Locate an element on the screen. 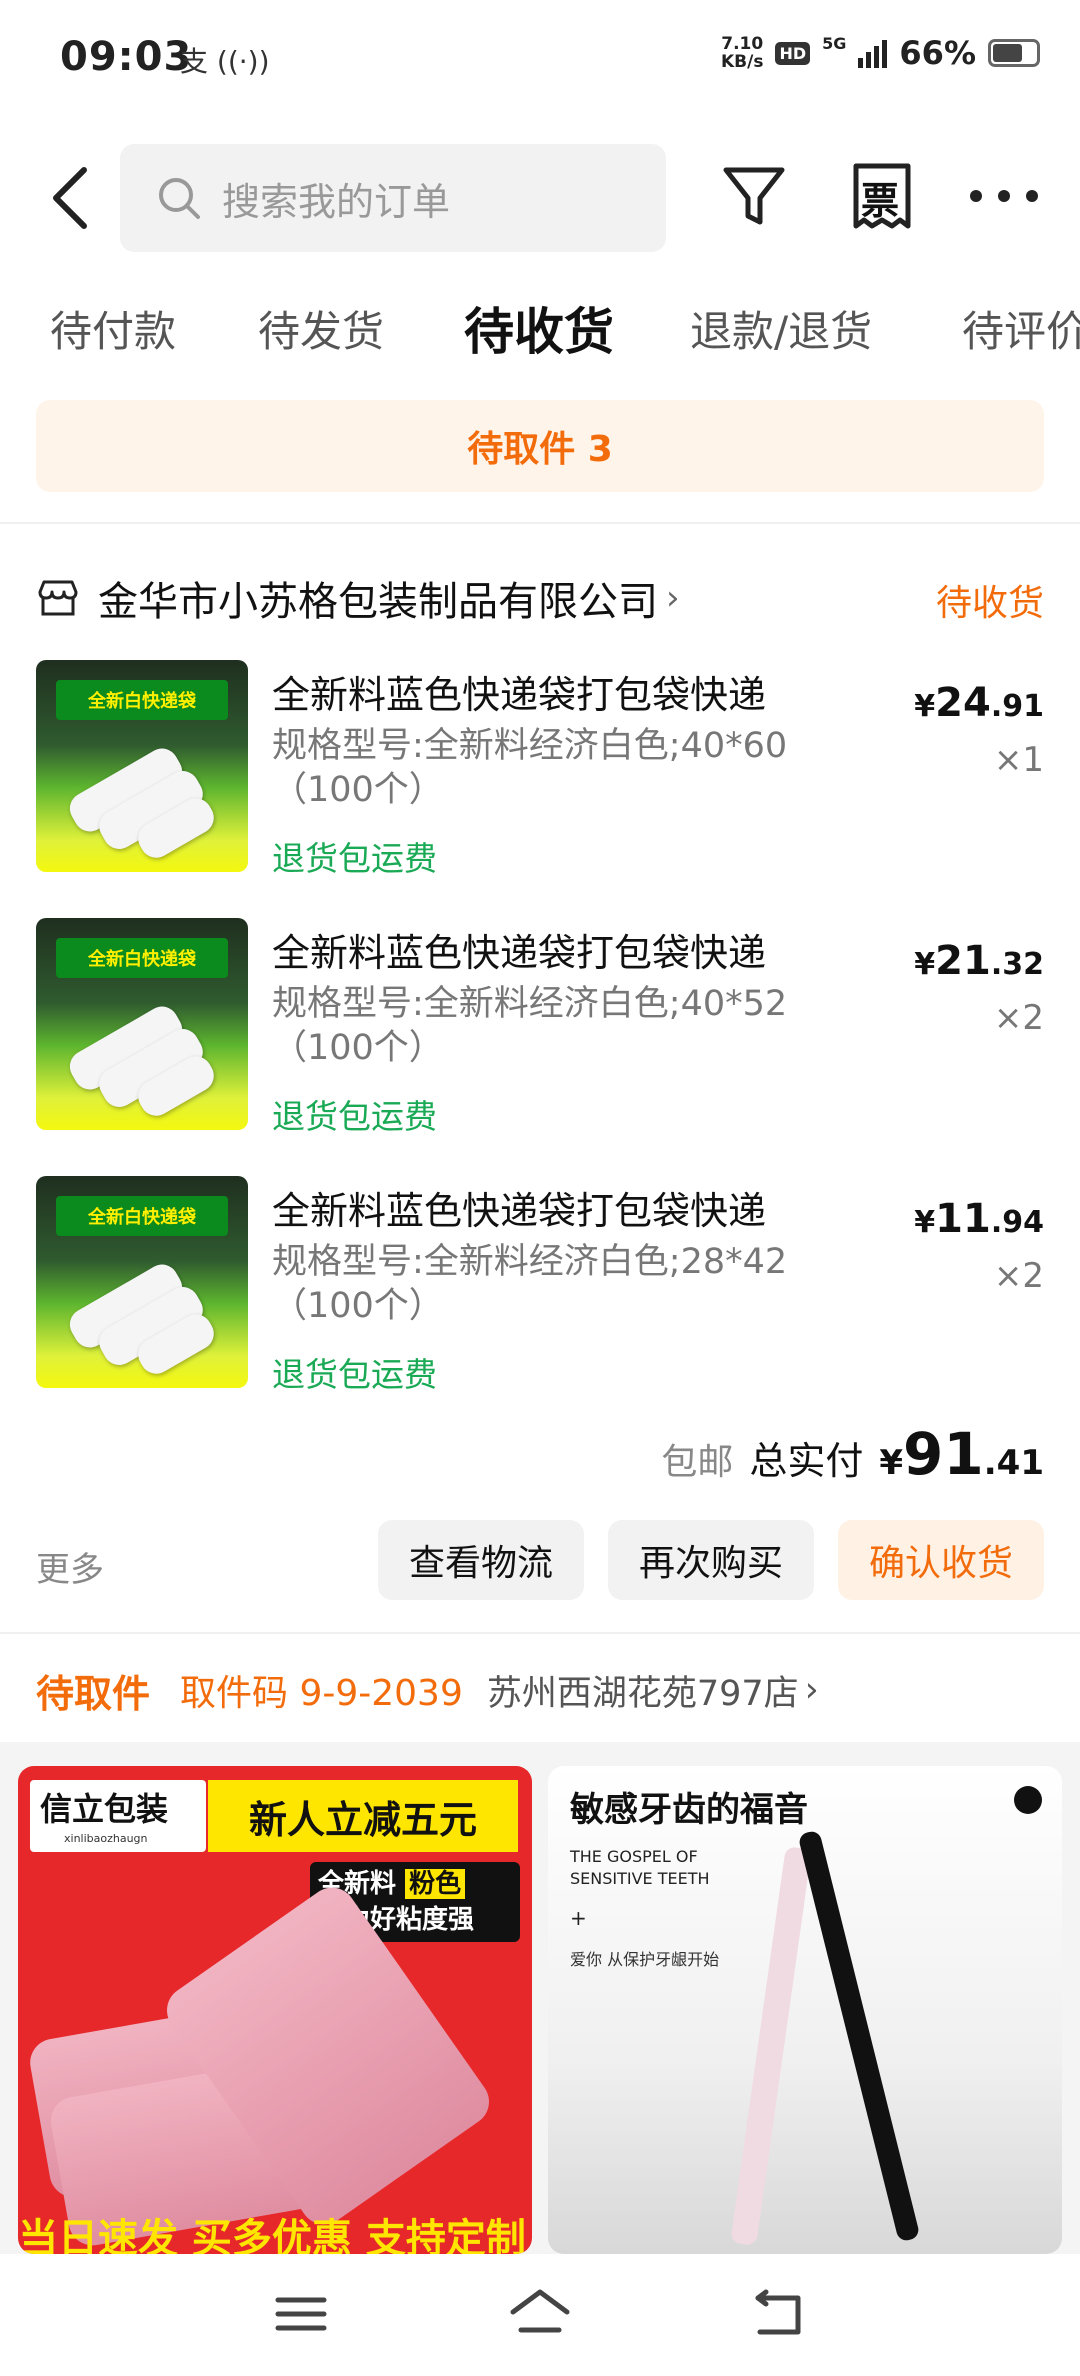  item-quantity: ×1 is located at coordinates (1018, 760).